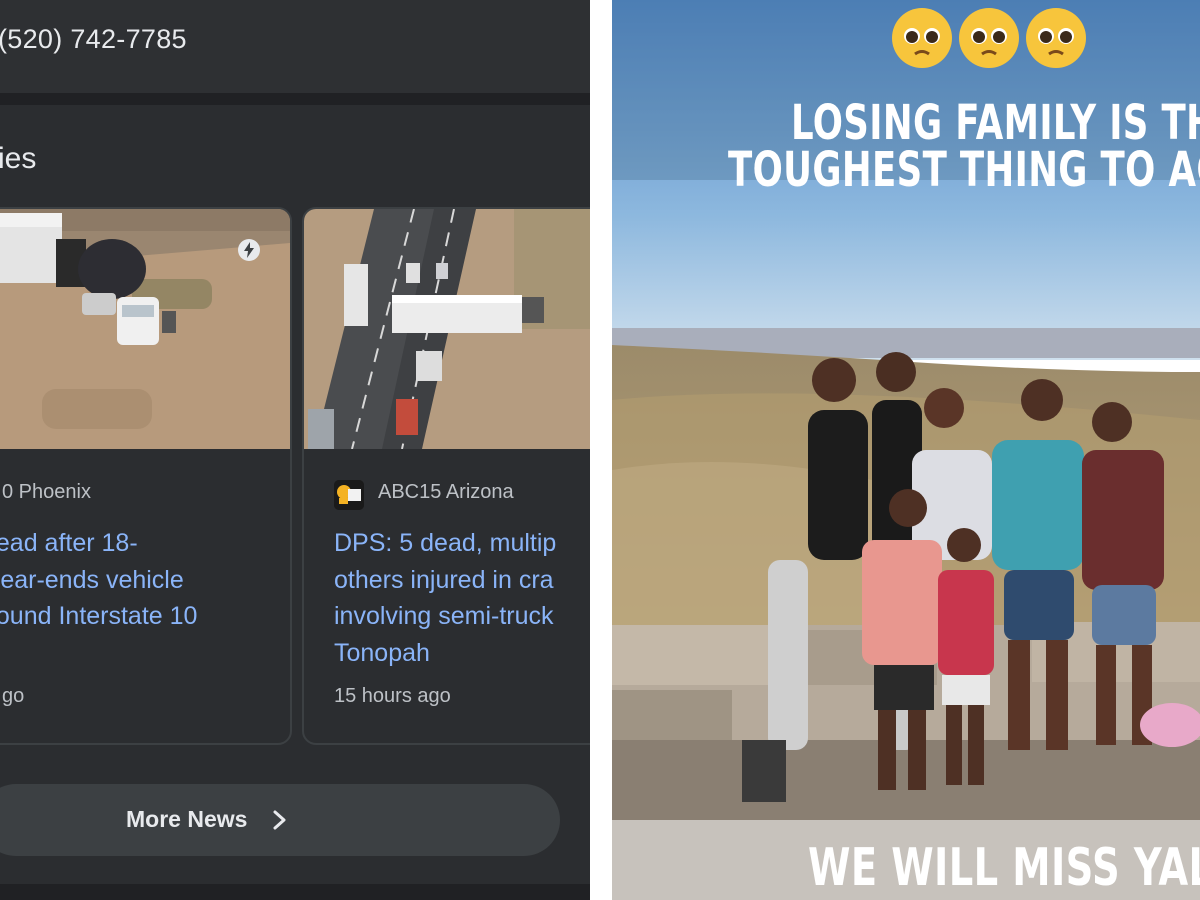  I want to click on pleading-face-emojis, so click(990, 38).